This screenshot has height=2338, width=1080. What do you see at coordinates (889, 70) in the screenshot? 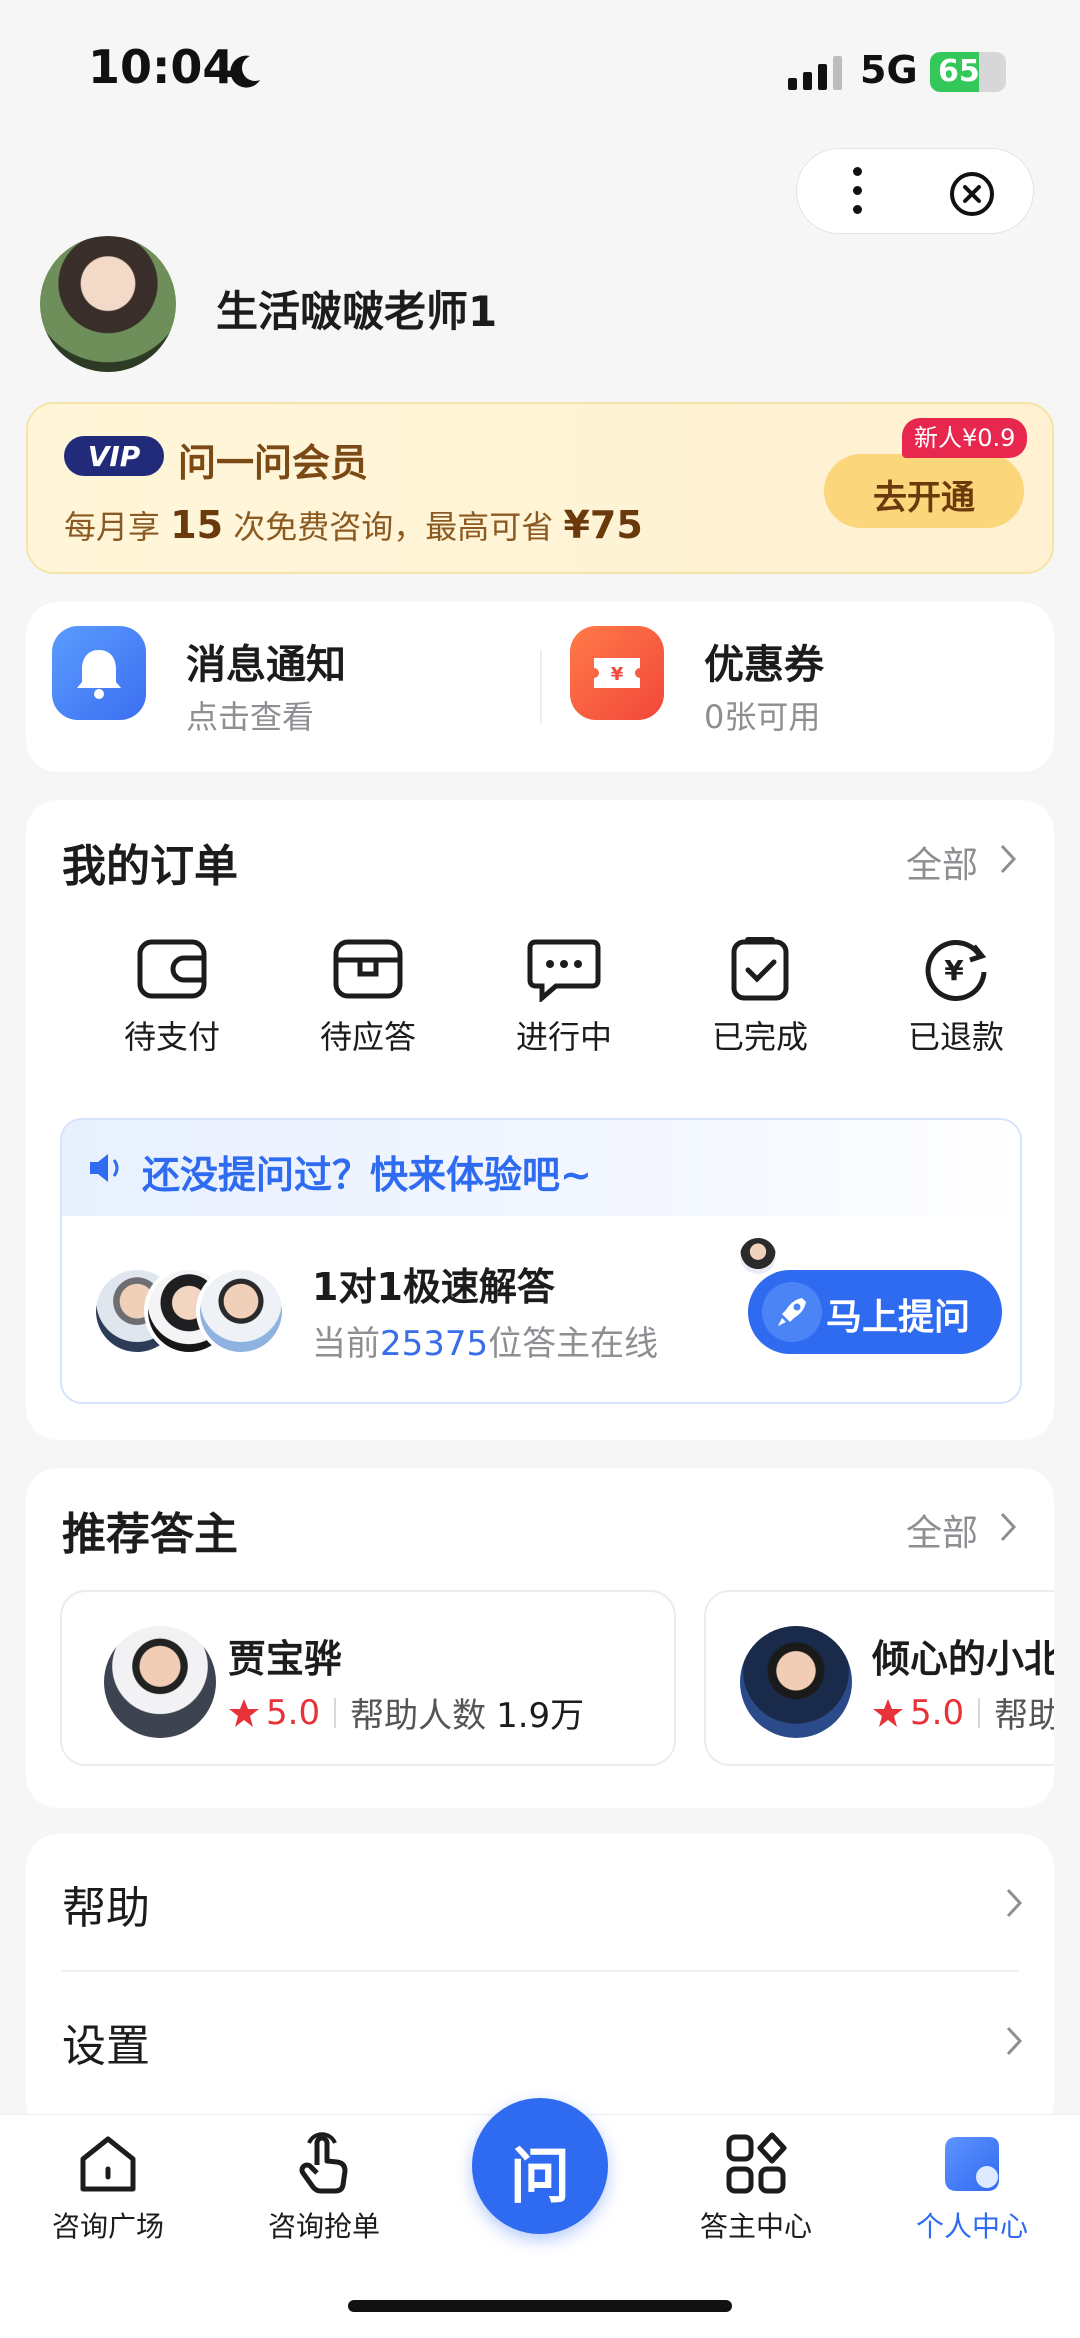
I see `network-label: 5G` at bounding box center [889, 70].